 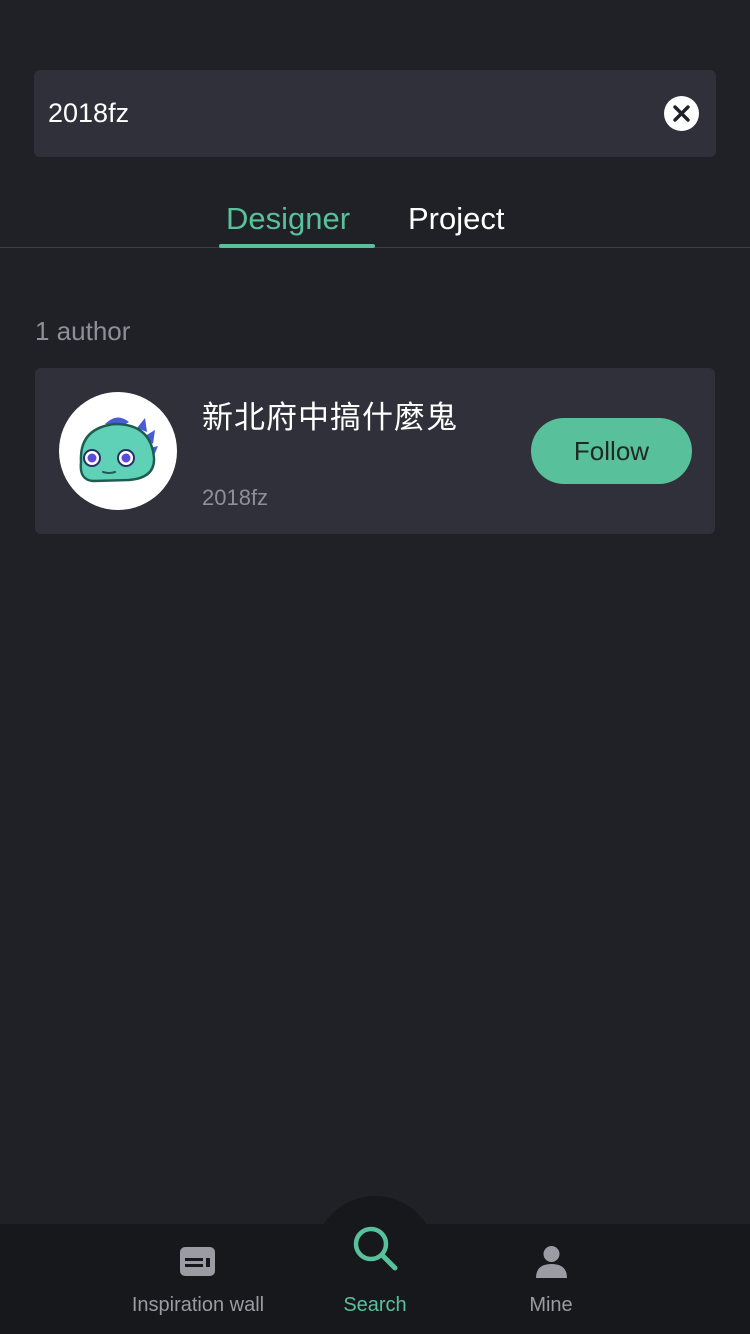 What do you see at coordinates (197, 1261) in the screenshot?
I see `news-card-icon` at bounding box center [197, 1261].